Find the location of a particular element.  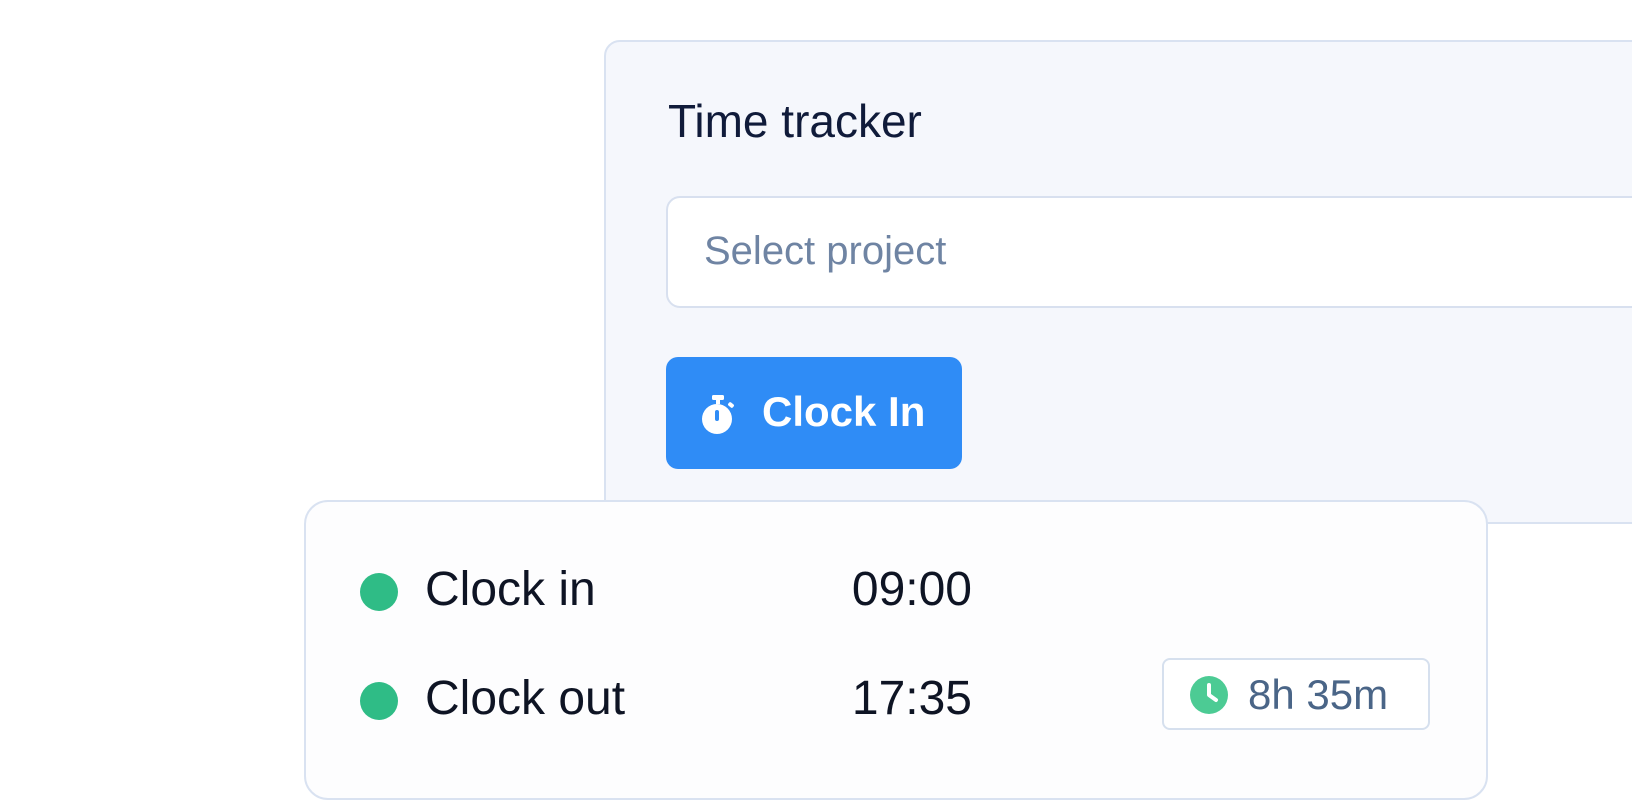

clock-icon is located at coordinates (1209, 695).